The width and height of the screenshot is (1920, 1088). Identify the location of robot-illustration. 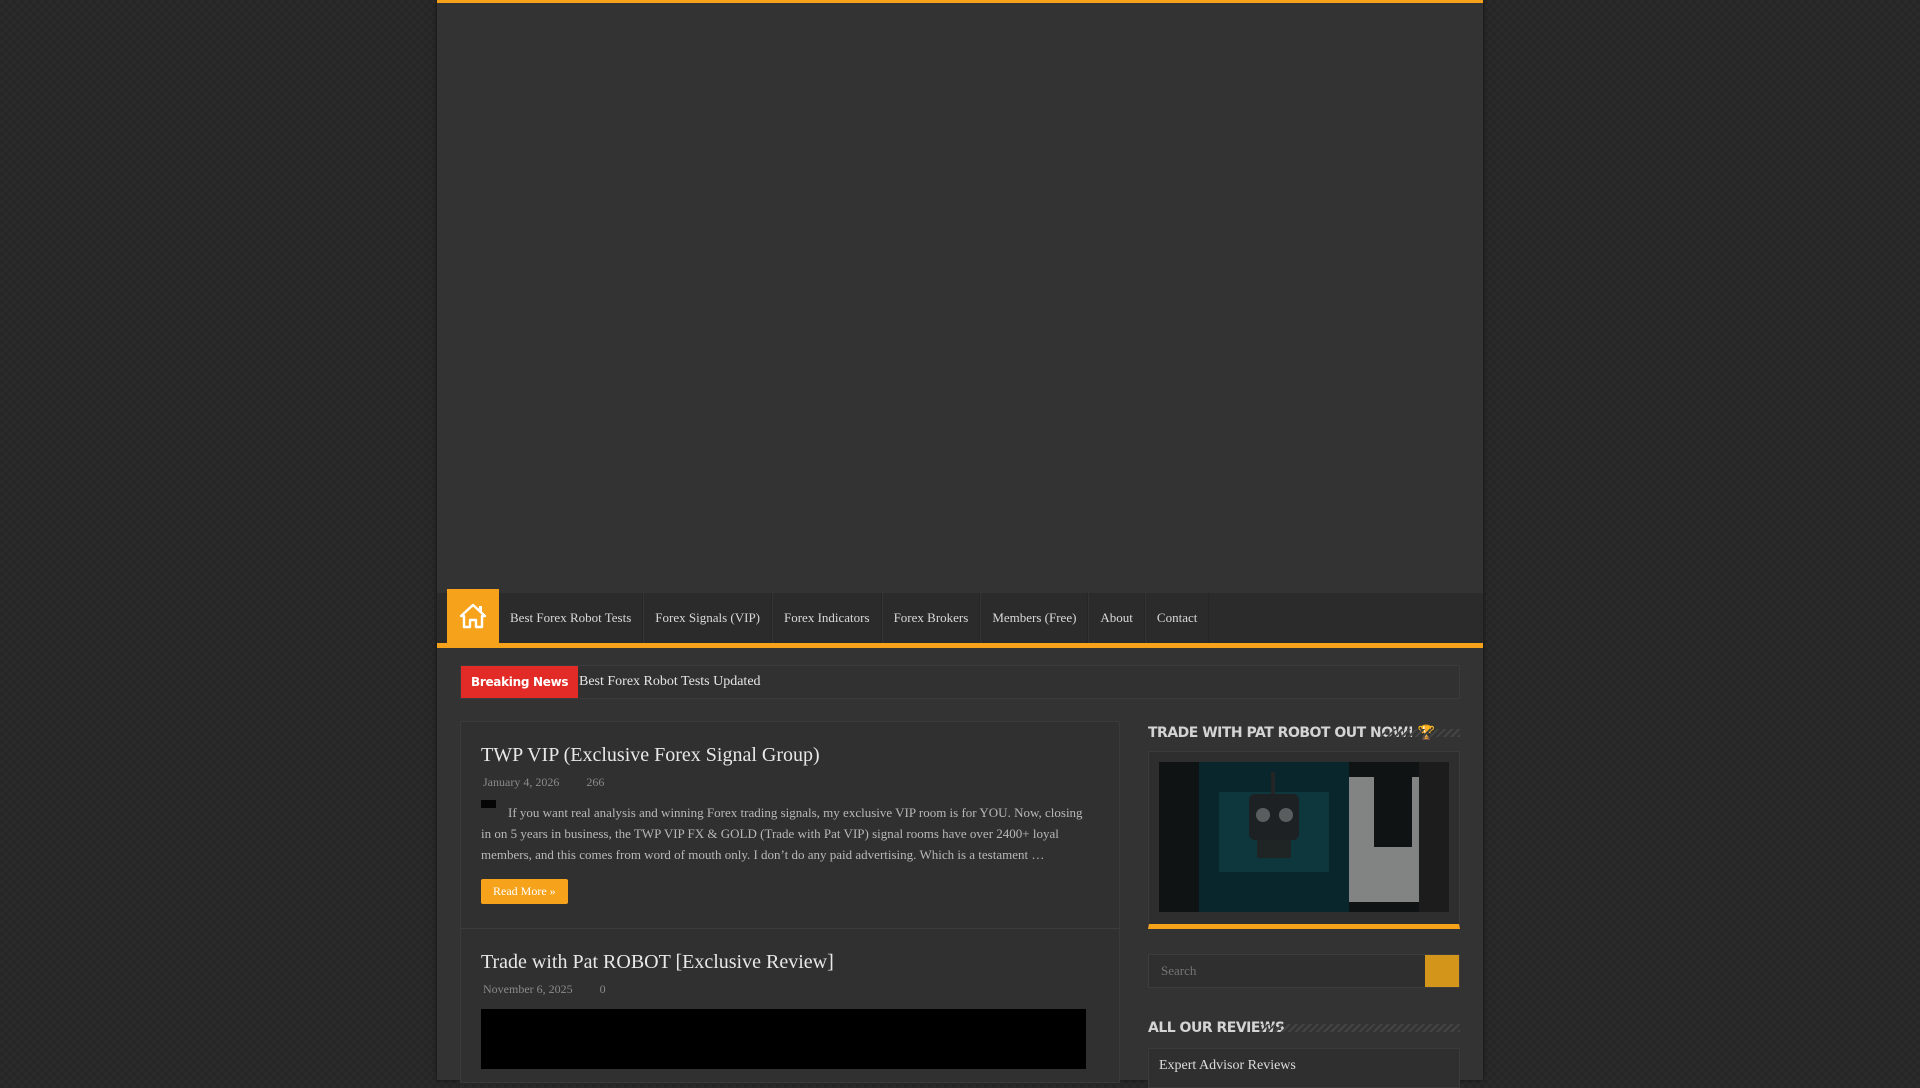
(1304, 837).